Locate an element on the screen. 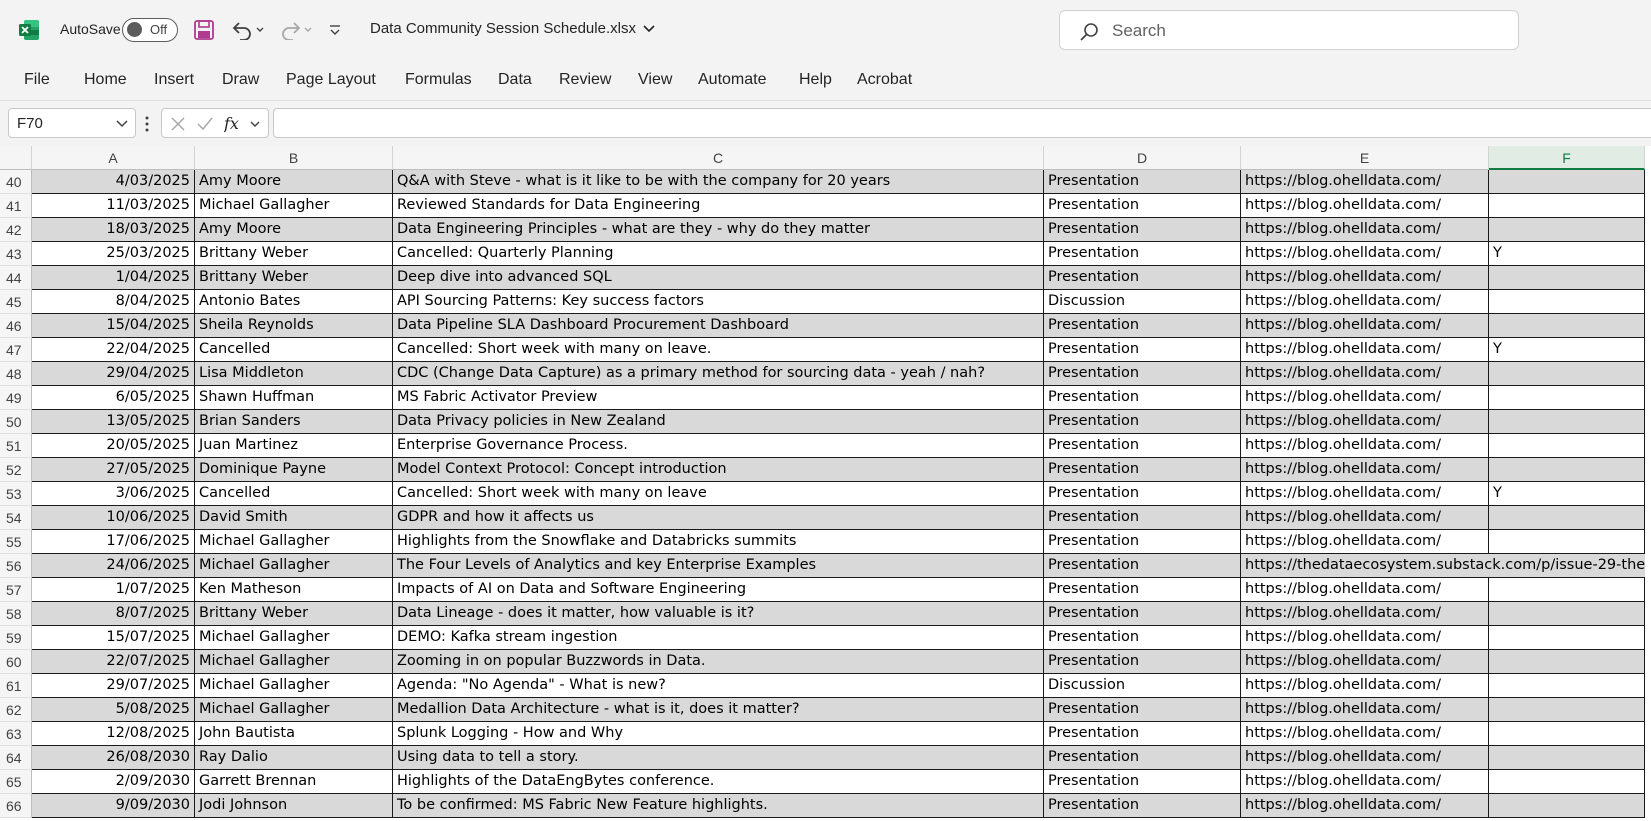 This screenshot has height=821, width=1651. tab-automate: Automate is located at coordinates (732, 80).